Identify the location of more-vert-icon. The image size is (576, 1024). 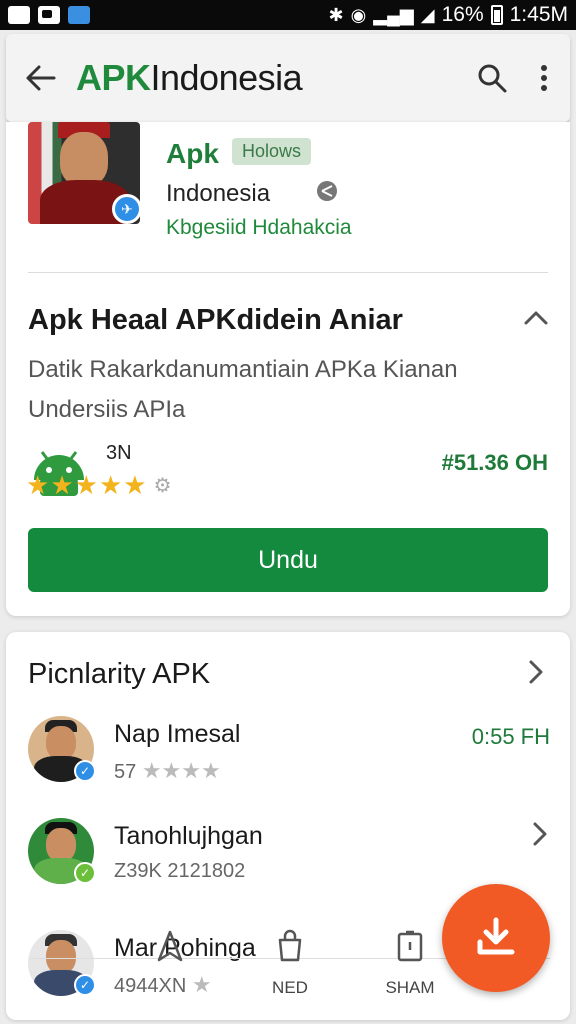
(544, 78).